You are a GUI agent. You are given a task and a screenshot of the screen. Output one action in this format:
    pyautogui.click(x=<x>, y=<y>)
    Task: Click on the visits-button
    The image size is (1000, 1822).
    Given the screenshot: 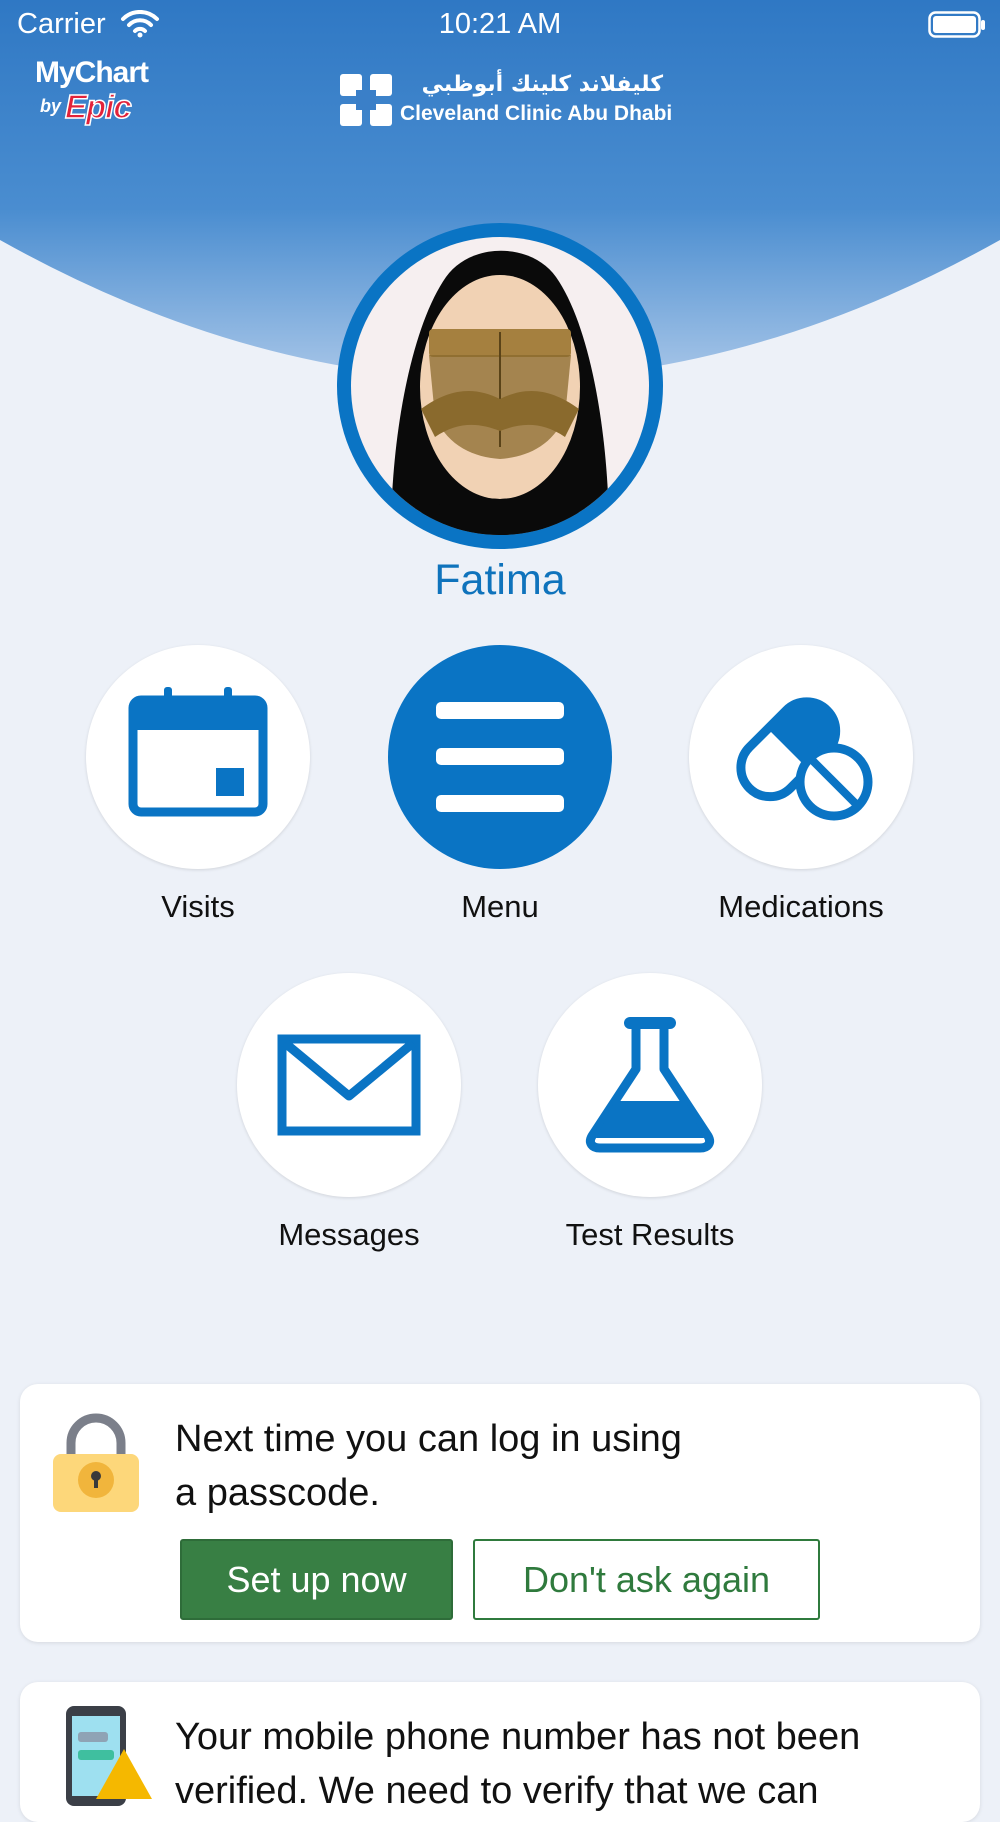 What is the action you would take?
    pyautogui.click(x=198, y=757)
    